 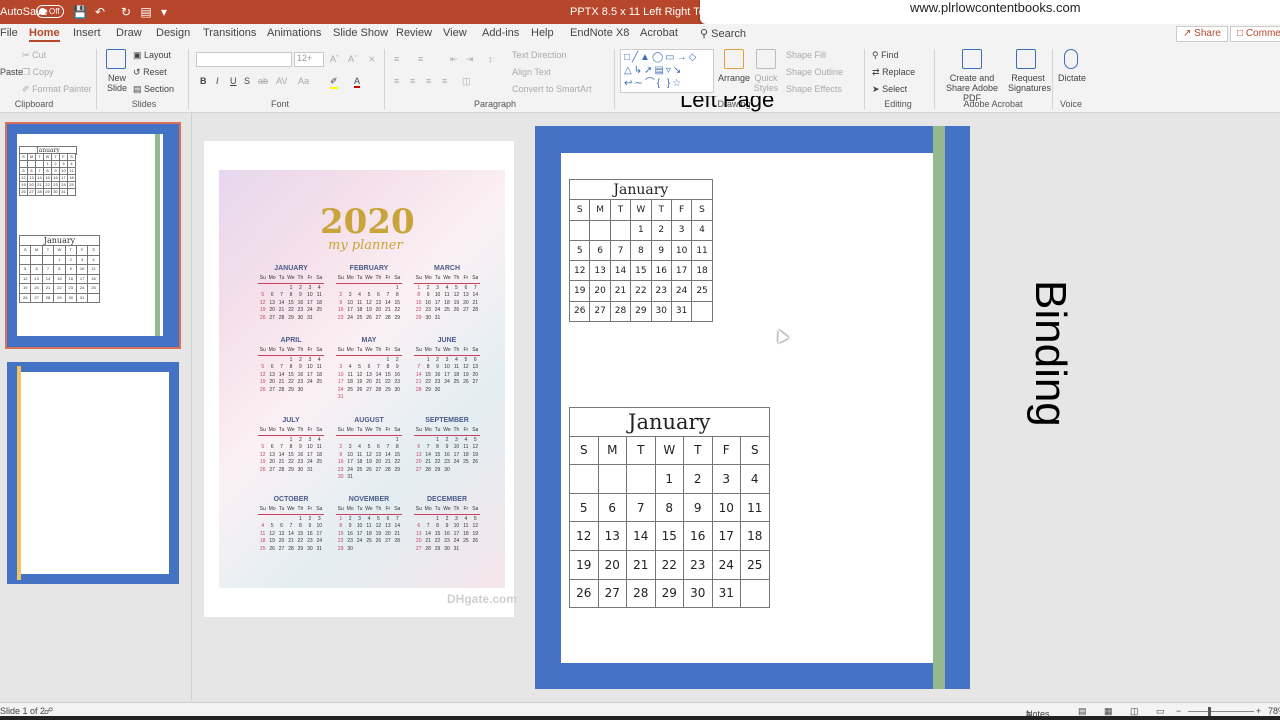 What do you see at coordinates (152, 55) in the screenshot?
I see `layout-button: ▣ Layout` at bounding box center [152, 55].